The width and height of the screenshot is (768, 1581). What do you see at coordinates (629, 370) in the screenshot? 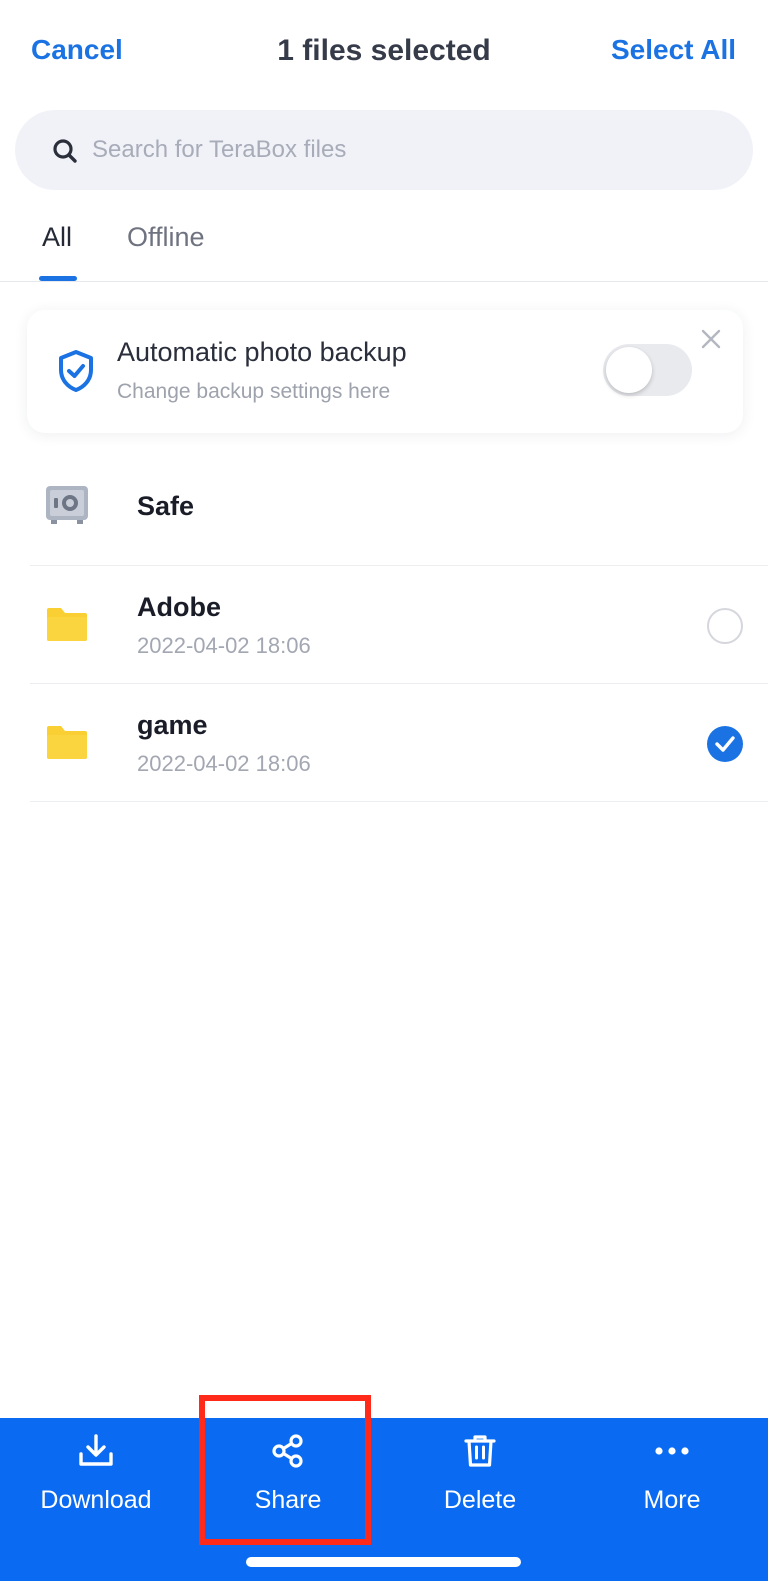
I see `toggle-knob` at bounding box center [629, 370].